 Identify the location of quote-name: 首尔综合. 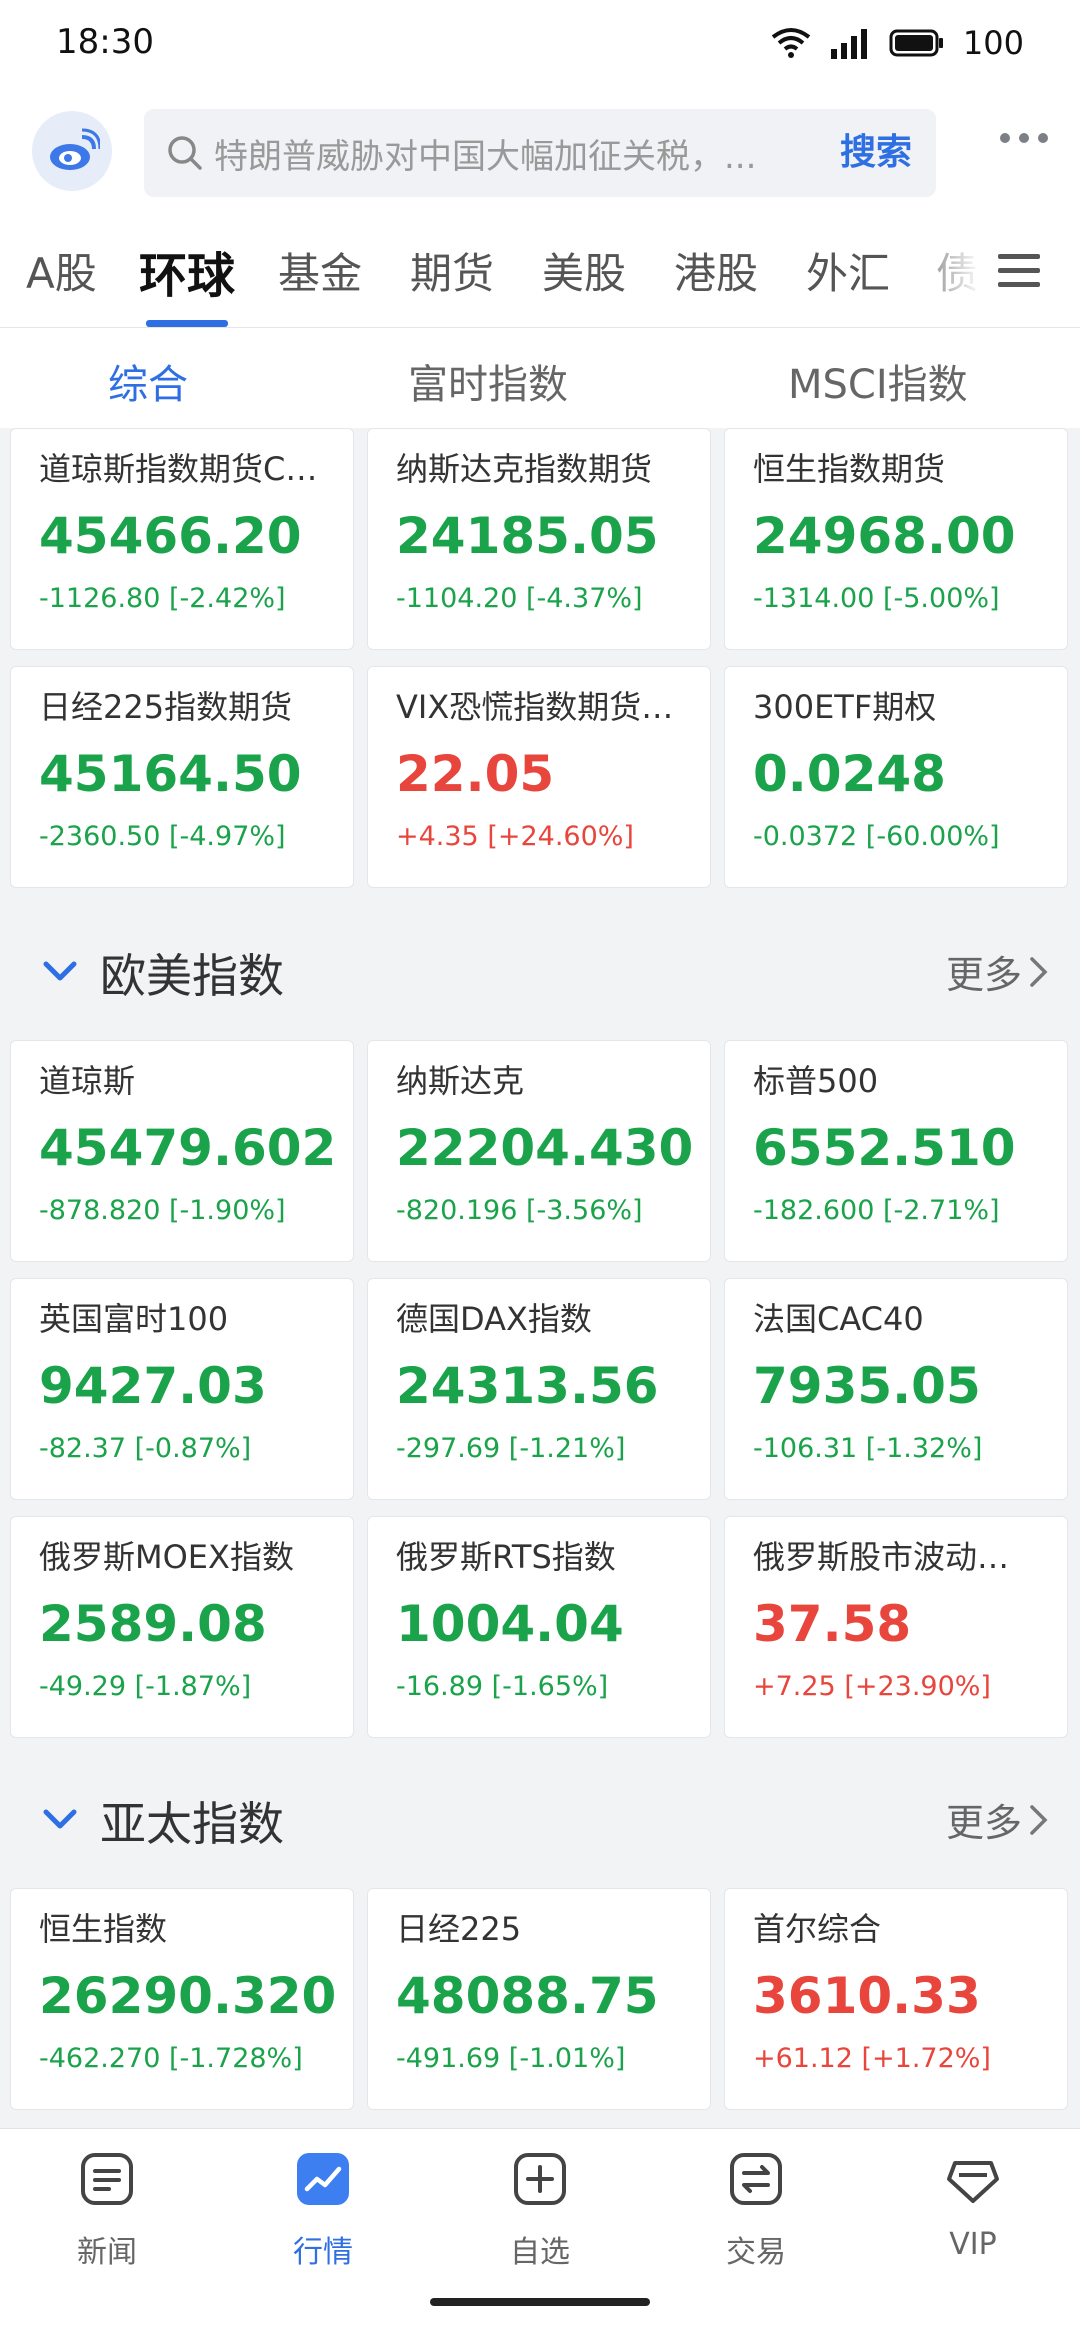
(817, 1929).